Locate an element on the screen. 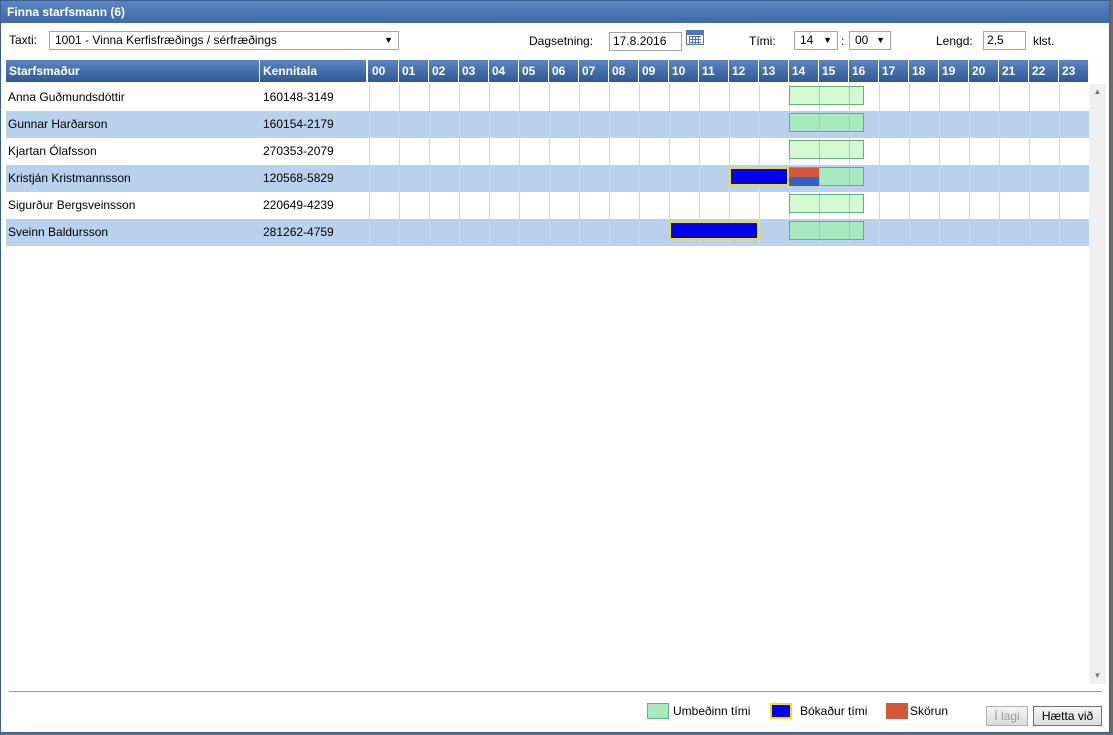 This screenshot has width=1113, height=735. ok-button: Í lagi is located at coordinates (1007, 716).